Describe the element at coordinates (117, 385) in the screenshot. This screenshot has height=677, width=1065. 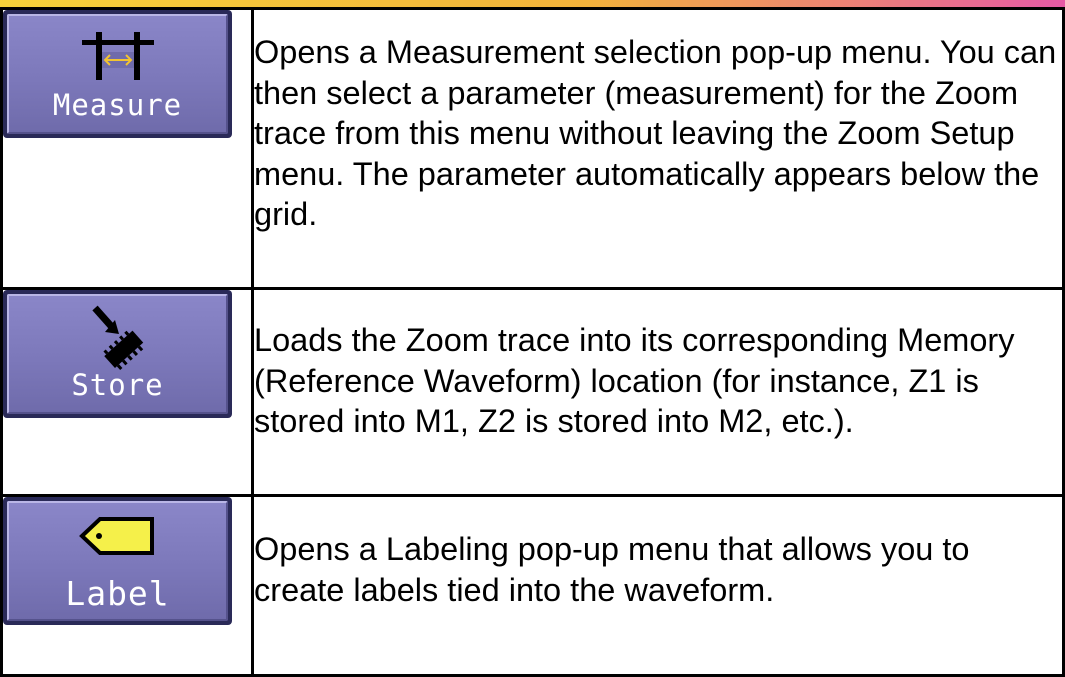
I see `store-button-label: Store` at that location.